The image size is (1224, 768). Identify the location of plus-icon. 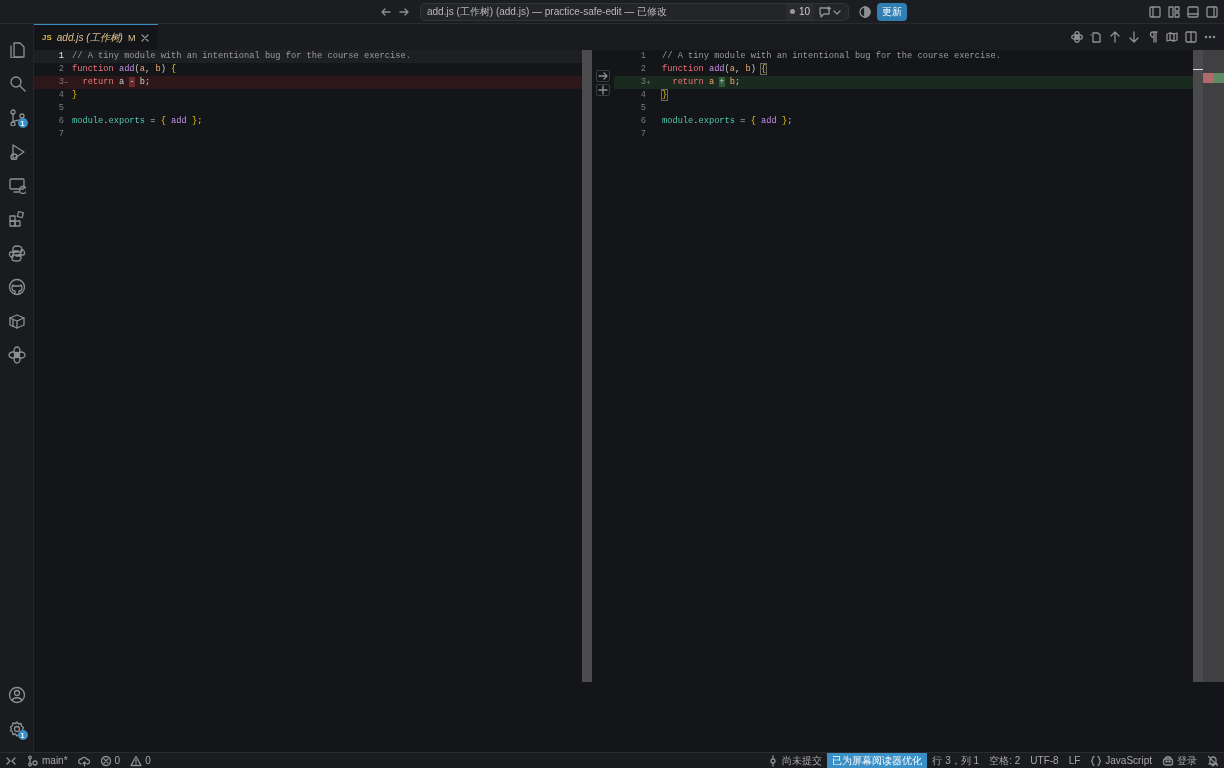
(603, 90).